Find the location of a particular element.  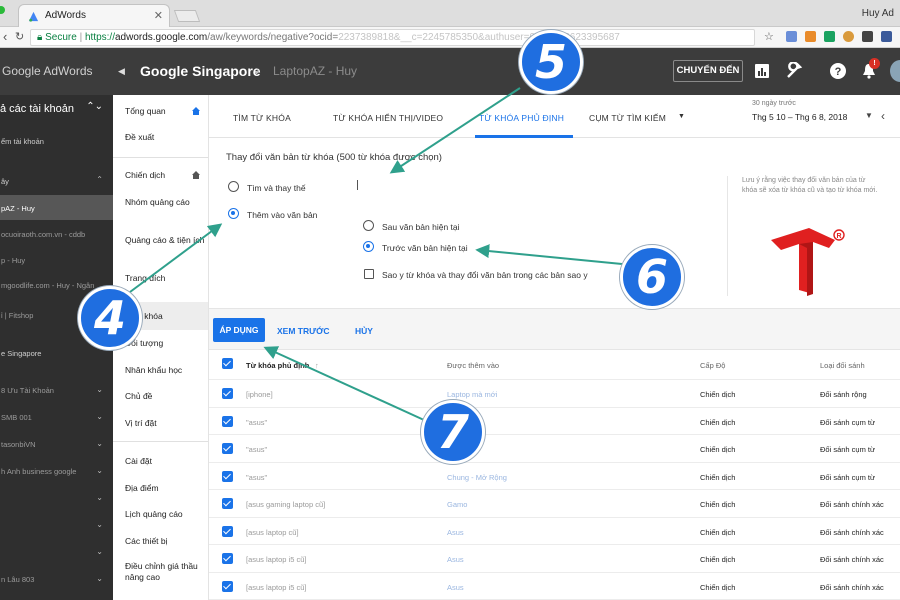

menu-item-bid-adjustments: Điều chỉnh giá thầu nâng cao is located at coordinates (165, 572).